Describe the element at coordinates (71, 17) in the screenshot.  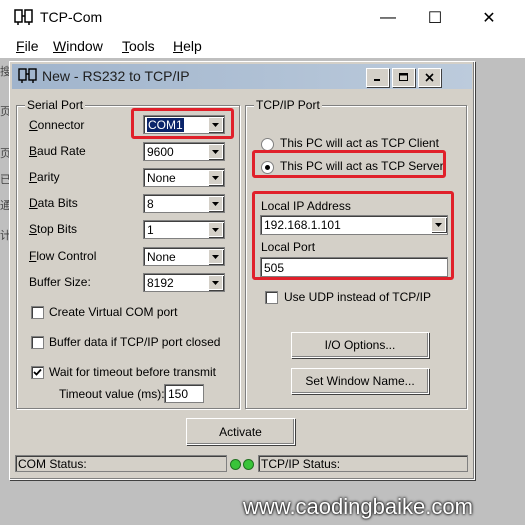
I see `outer-window-title: TCP-Com` at that location.